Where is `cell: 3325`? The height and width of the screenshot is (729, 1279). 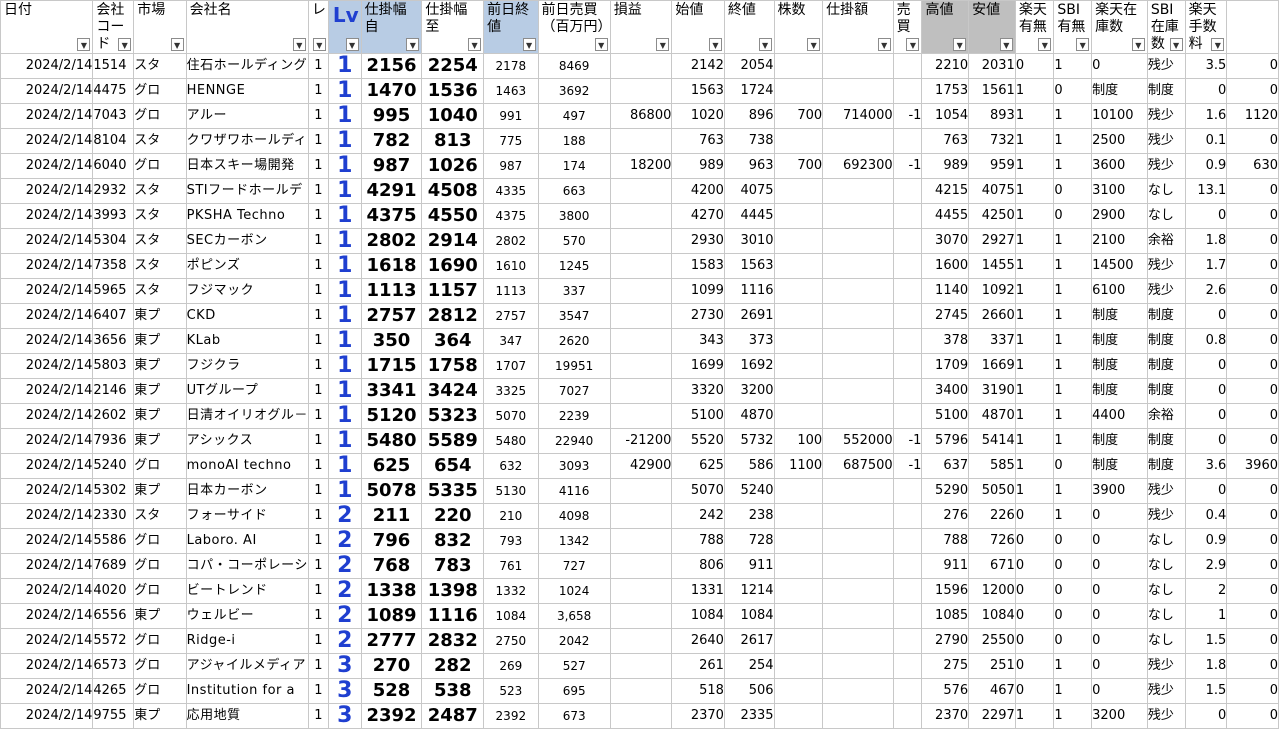 cell: 3325 is located at coordinates (511, 391).